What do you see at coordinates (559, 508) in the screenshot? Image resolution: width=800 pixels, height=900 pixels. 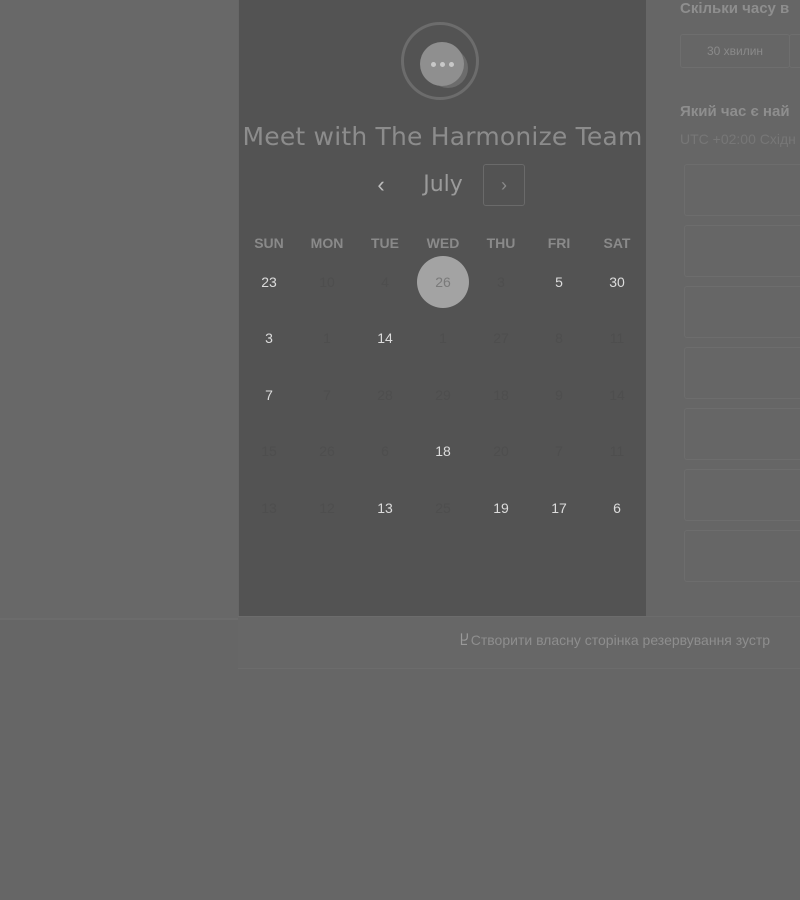 I see `calendar-day: 17` at bounding box center [559, 508].